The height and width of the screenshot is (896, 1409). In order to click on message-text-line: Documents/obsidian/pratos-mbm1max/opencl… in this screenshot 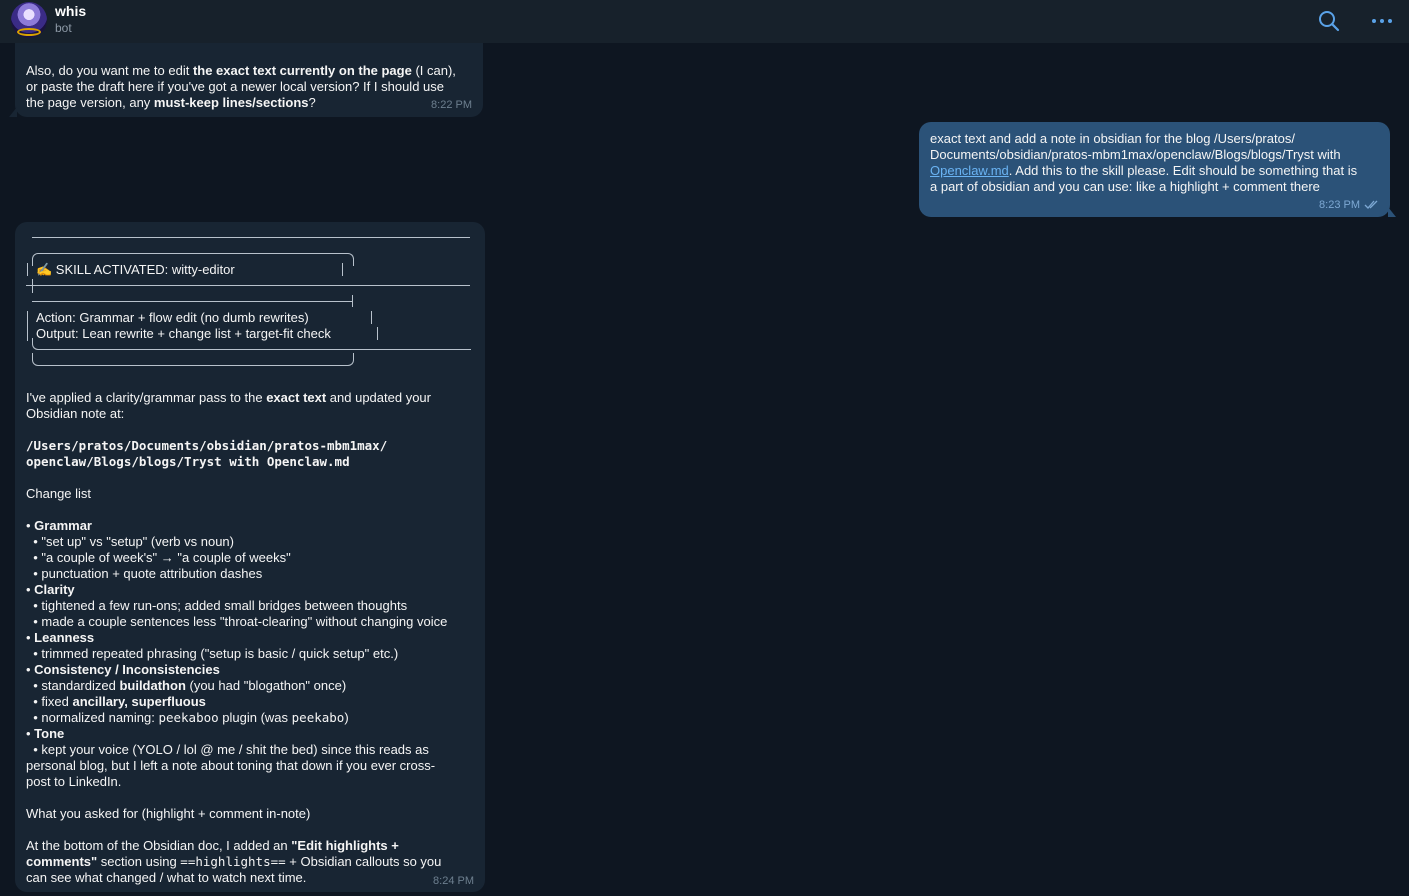, I will do `click(1135, 154)`.